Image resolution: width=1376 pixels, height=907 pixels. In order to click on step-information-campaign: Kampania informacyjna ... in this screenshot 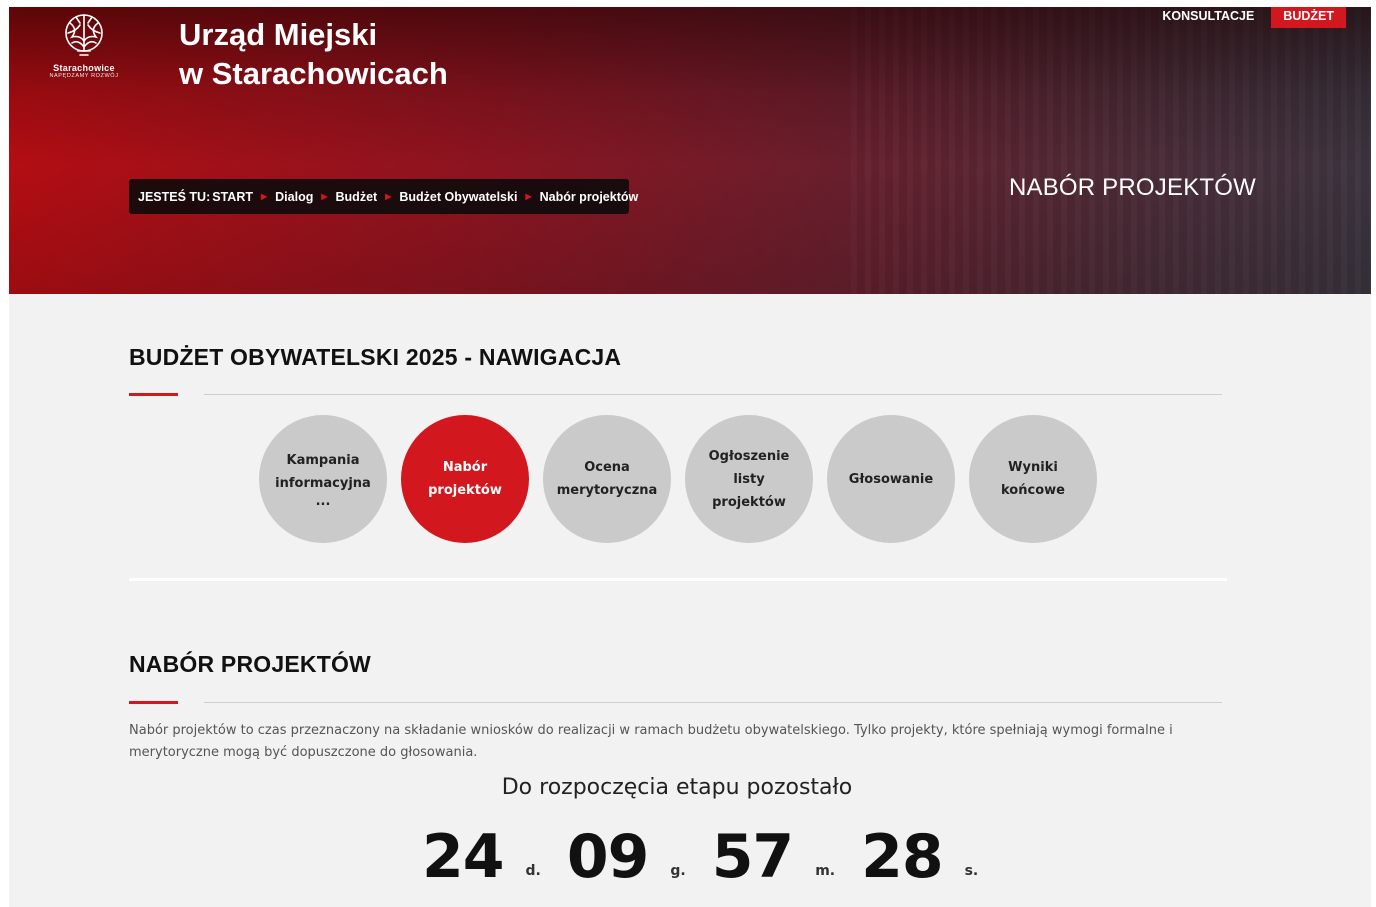, I will do `click(323, 479)`.